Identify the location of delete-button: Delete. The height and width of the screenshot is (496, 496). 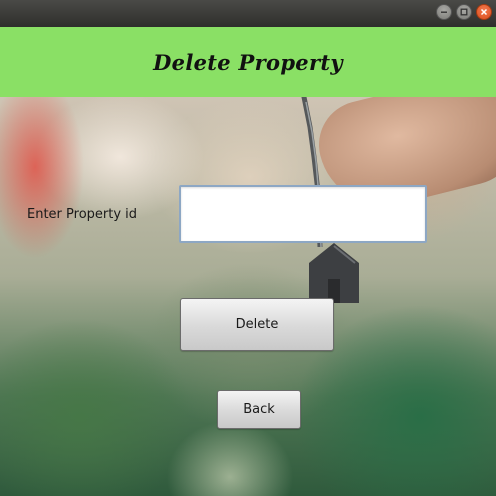
(257, 324).